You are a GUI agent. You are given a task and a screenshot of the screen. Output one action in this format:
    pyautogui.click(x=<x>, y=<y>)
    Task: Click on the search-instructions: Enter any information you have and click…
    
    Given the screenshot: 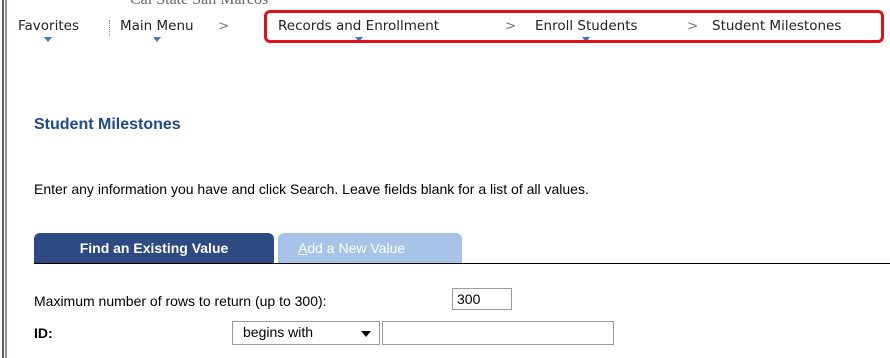 What is the action you would take?
    pyautogui.click(x=311, y=189)
    